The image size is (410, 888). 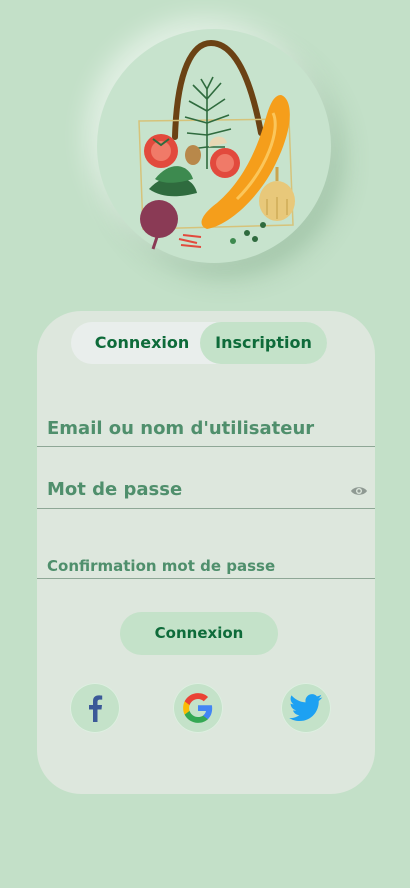 What do you see at coordinates (181, 428) in the screenshot?
I see `email-field-label: Email ou nom d'utilisateur` at bounding box center [181, 428].